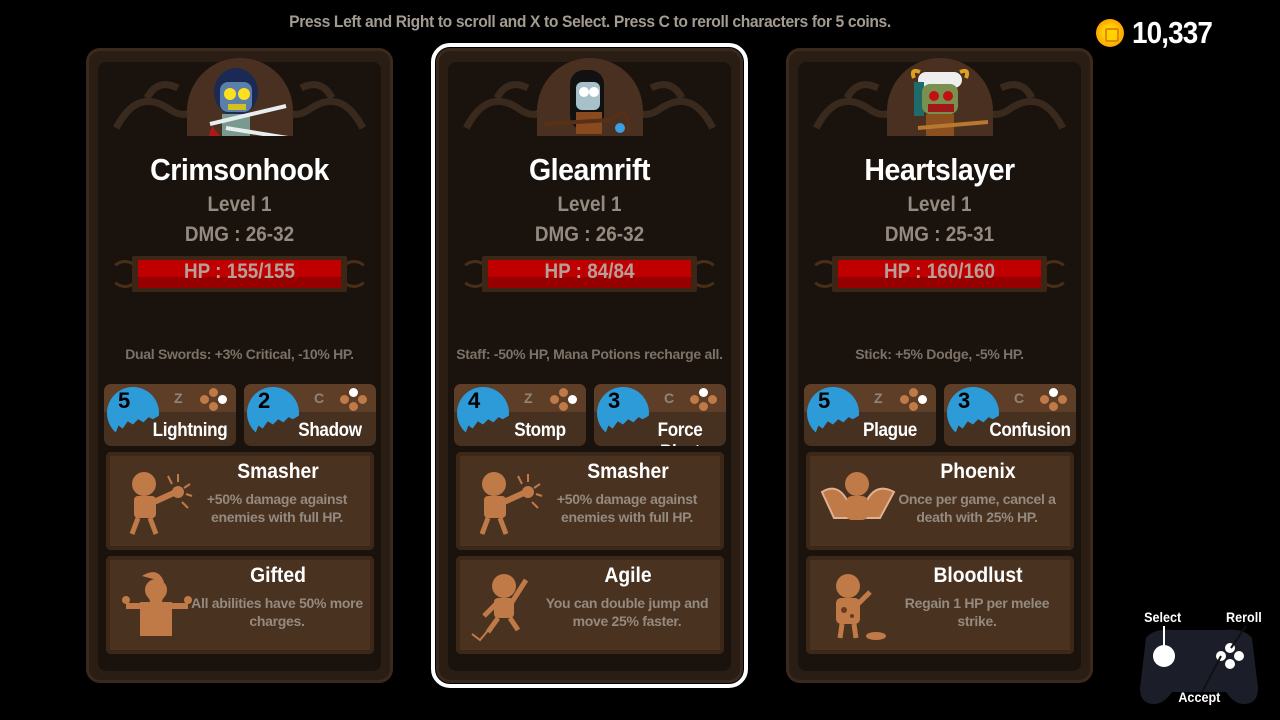 The width and height of the screenshot is (1280, 720). Describe the element at coordinates (589, 169) in the screenshot. I see `character-name: Gleamrift` at that location.